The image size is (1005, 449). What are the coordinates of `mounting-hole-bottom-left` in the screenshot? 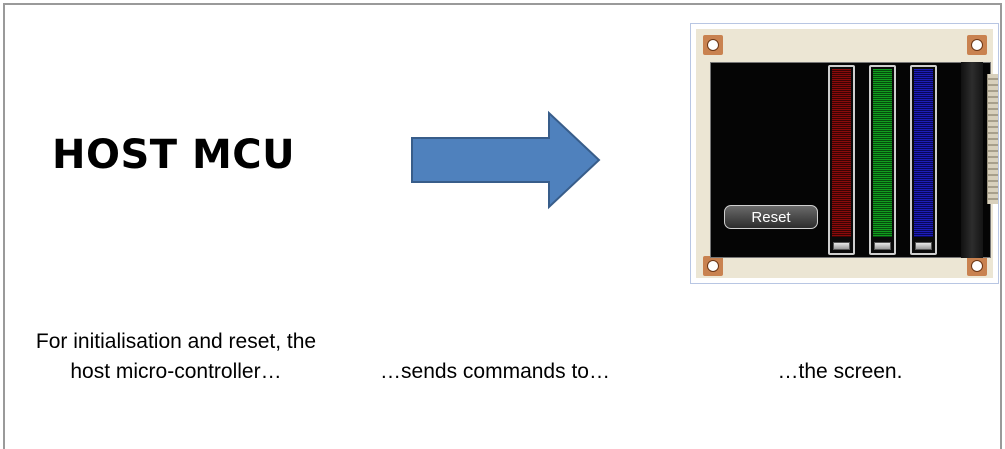 It's located at (713, 266).